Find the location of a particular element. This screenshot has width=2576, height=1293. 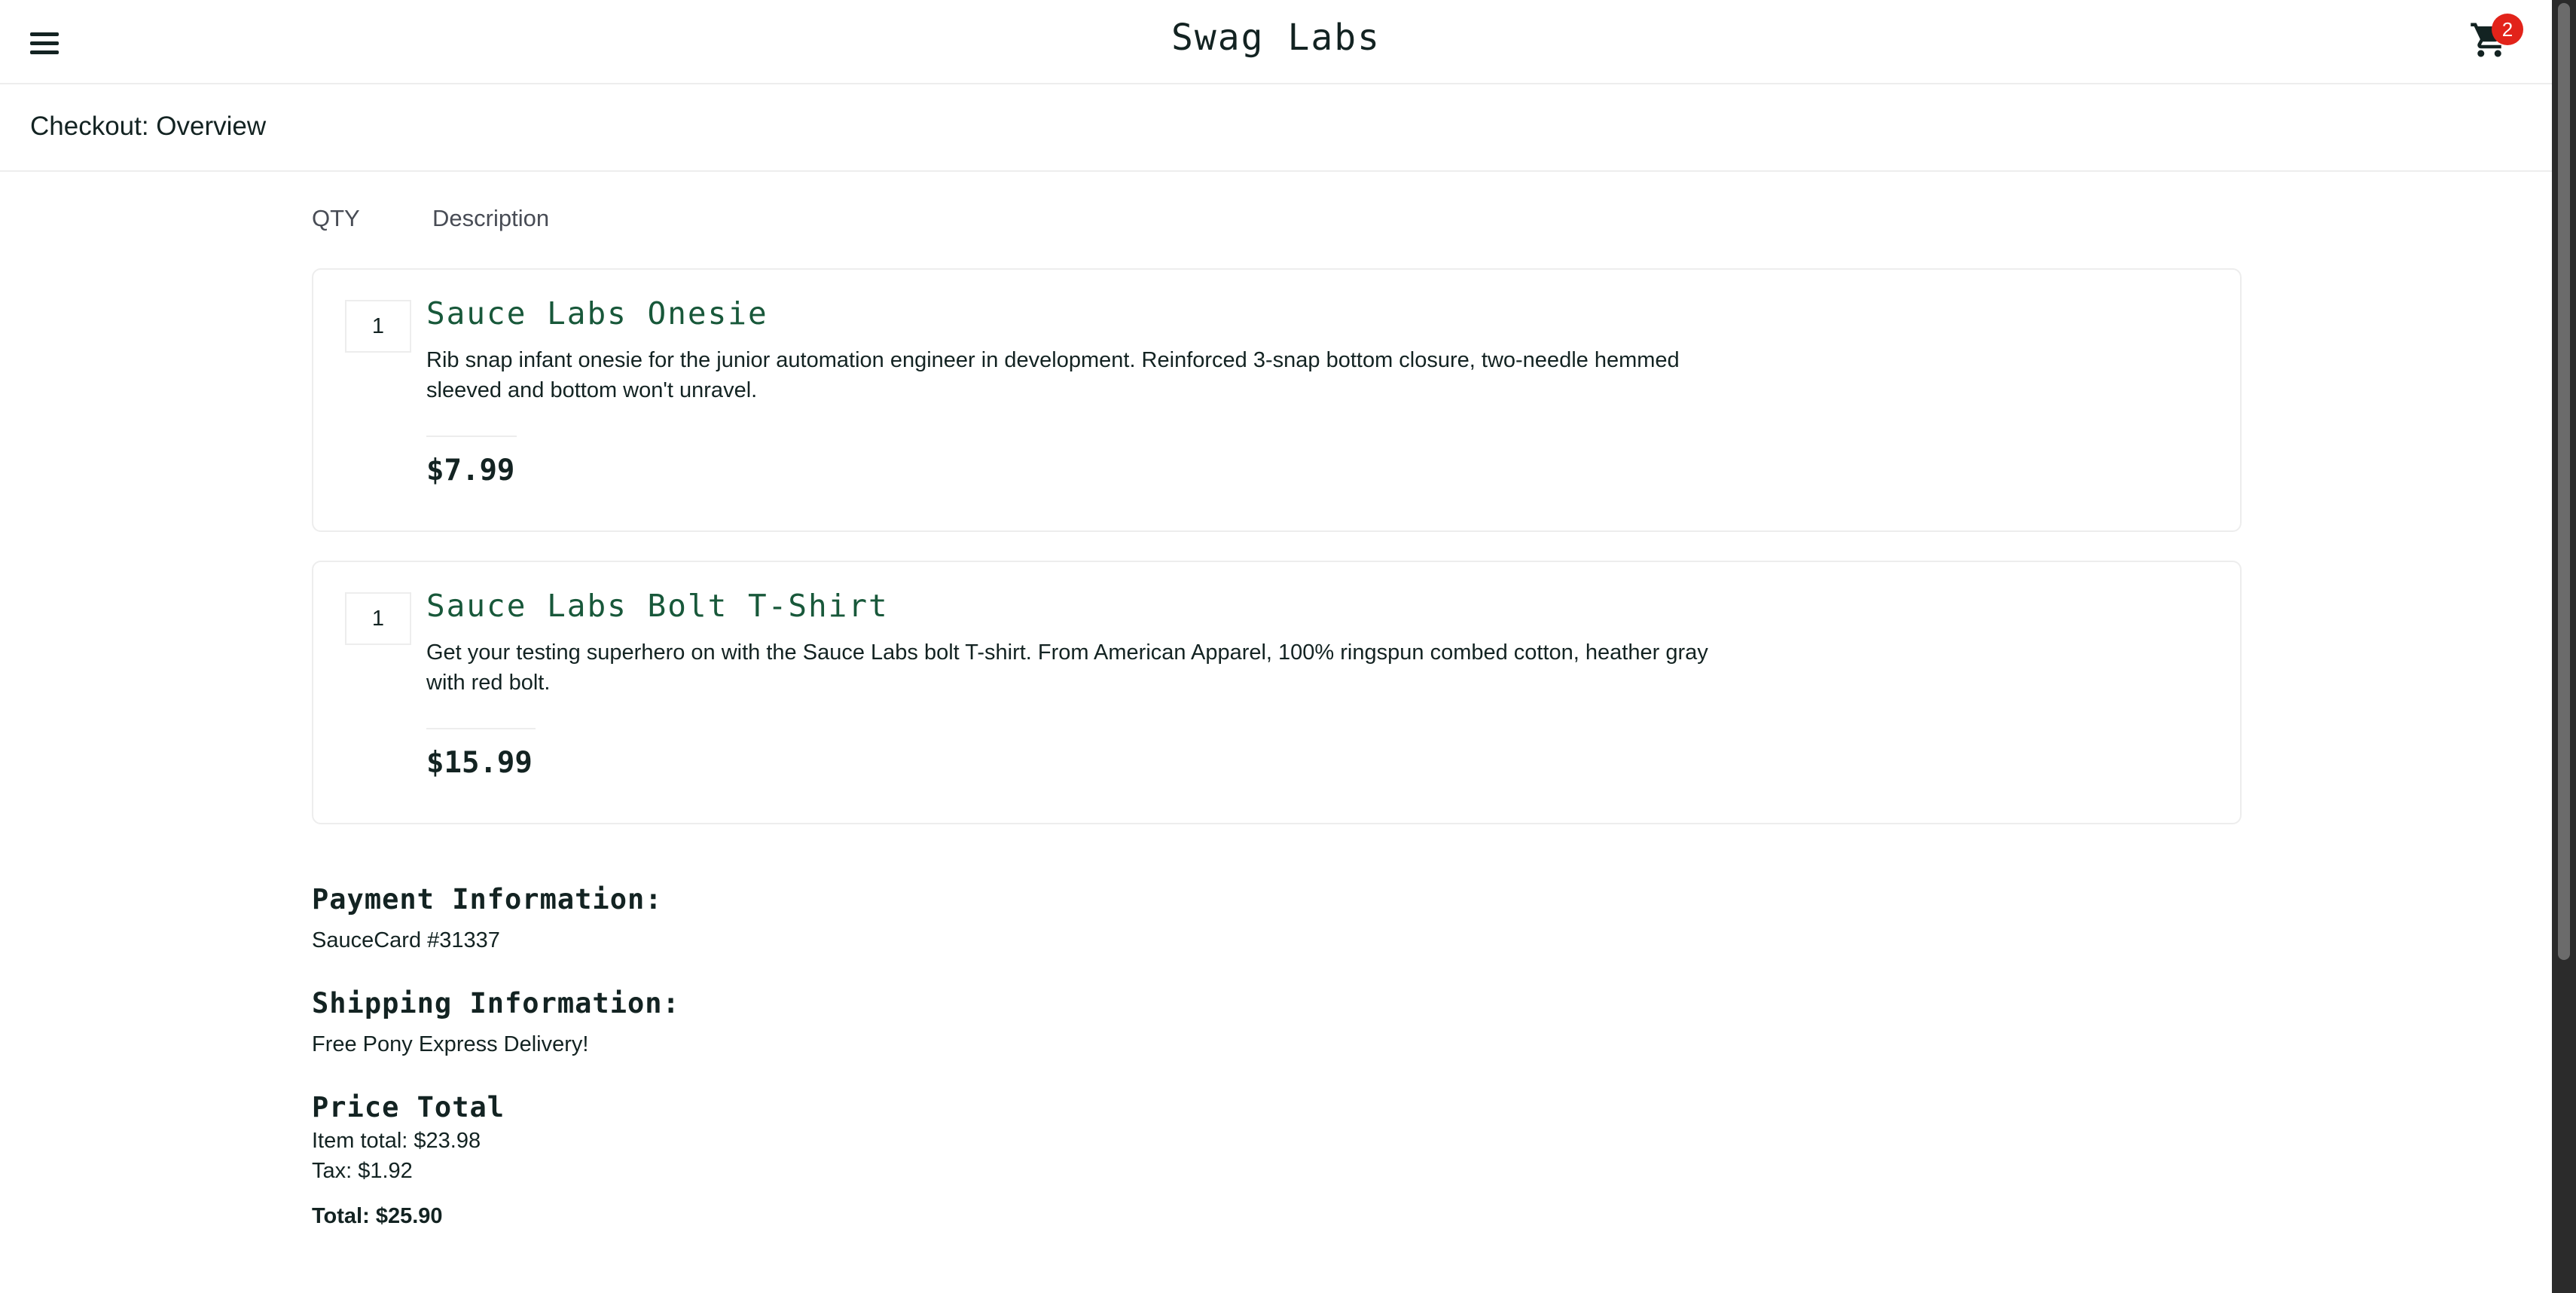

shipping-info-value: Free Pony Express Delivery! is located at coordinates (451, 1044).